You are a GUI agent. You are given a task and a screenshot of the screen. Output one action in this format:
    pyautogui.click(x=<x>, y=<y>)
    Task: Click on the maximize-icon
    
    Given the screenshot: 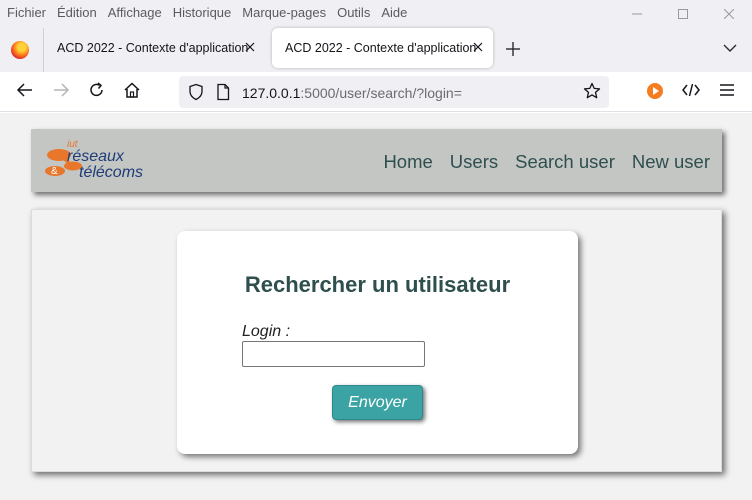 What is the action you would take?
    pyautogui.click(x=683, y=14)
    